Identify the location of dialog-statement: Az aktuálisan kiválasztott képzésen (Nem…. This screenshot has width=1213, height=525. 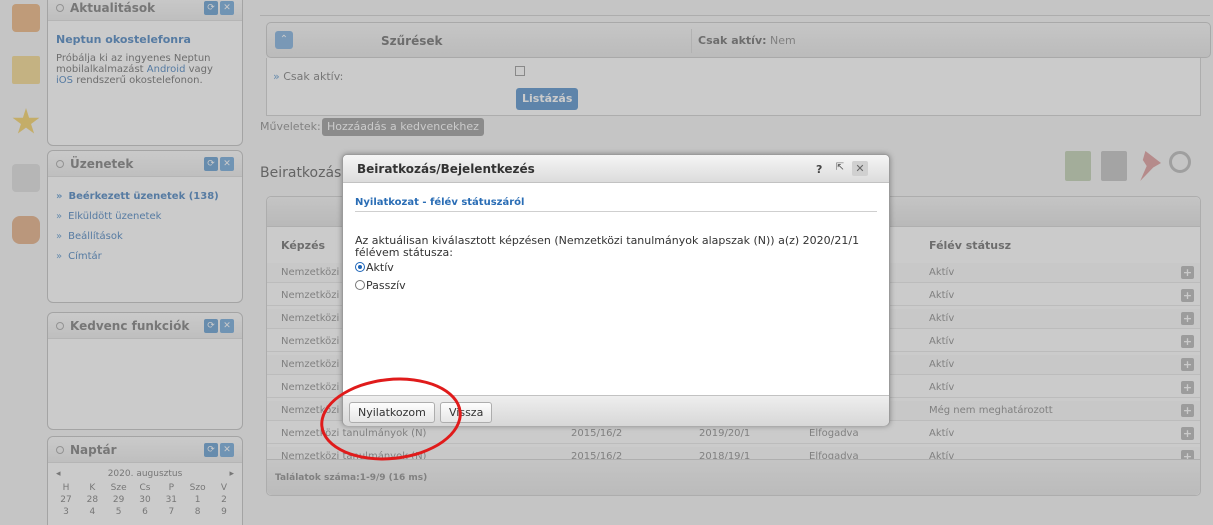
(607, 246).